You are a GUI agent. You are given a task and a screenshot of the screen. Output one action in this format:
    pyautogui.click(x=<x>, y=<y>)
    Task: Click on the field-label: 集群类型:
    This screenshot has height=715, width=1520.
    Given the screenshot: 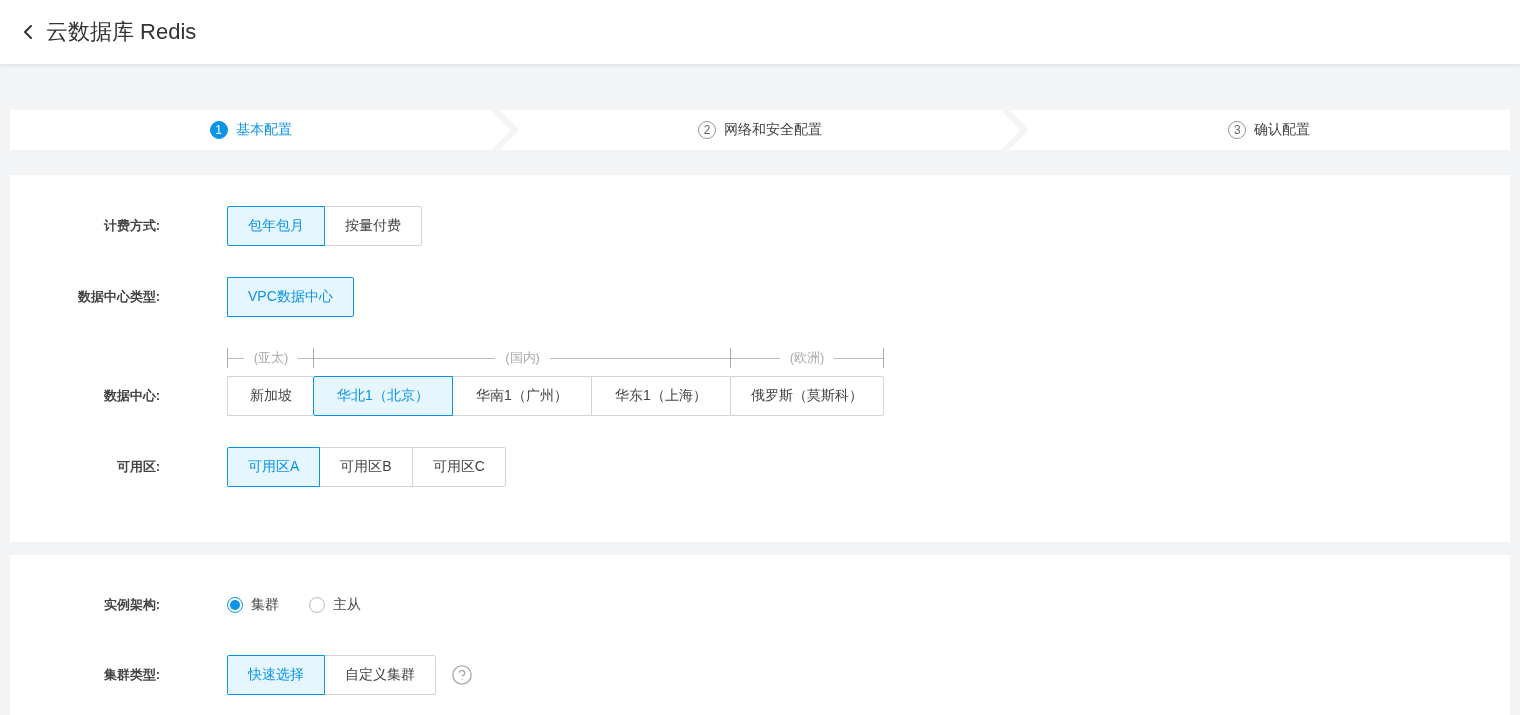 What is the action you would take?
    pyautogui.click(x=131, y=675)
    